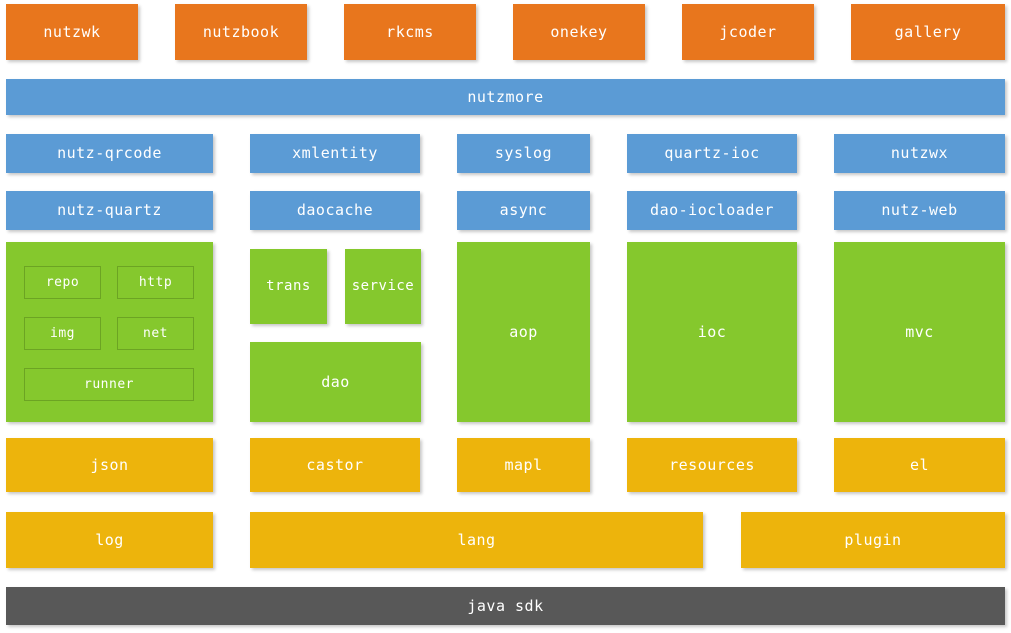 The height and width of the screenshot is (633, 1011). What do you see at coordinates (72, 32) in the screenshot?
I see `app-box-nutzwk: nutzwk` at bounding box center [72, 32].